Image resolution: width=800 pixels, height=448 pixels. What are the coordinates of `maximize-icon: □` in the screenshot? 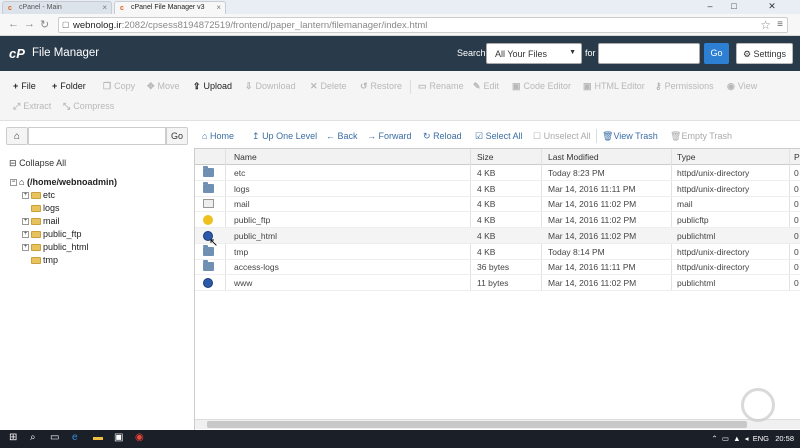 It's located at (734, 7).